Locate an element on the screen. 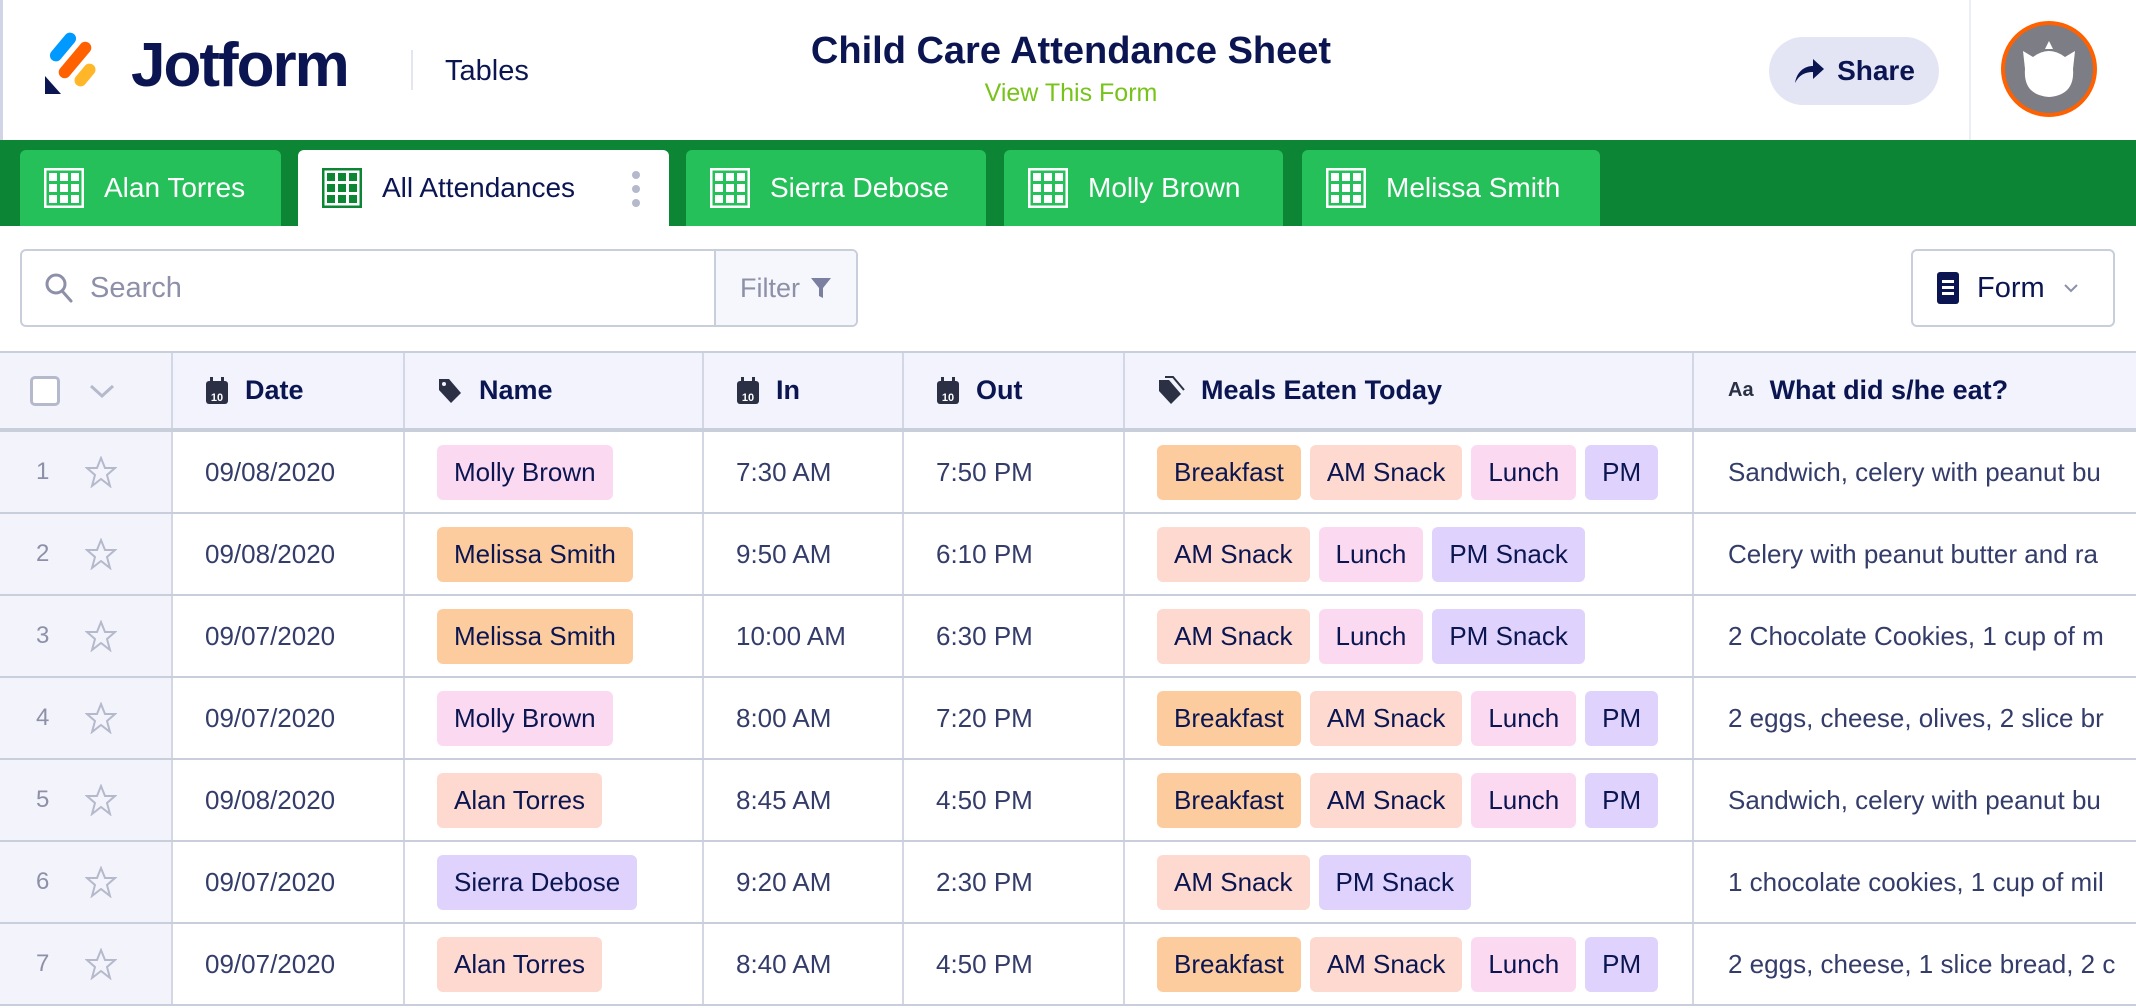  brand-name: Jotform is located at coordinates (240, 65).